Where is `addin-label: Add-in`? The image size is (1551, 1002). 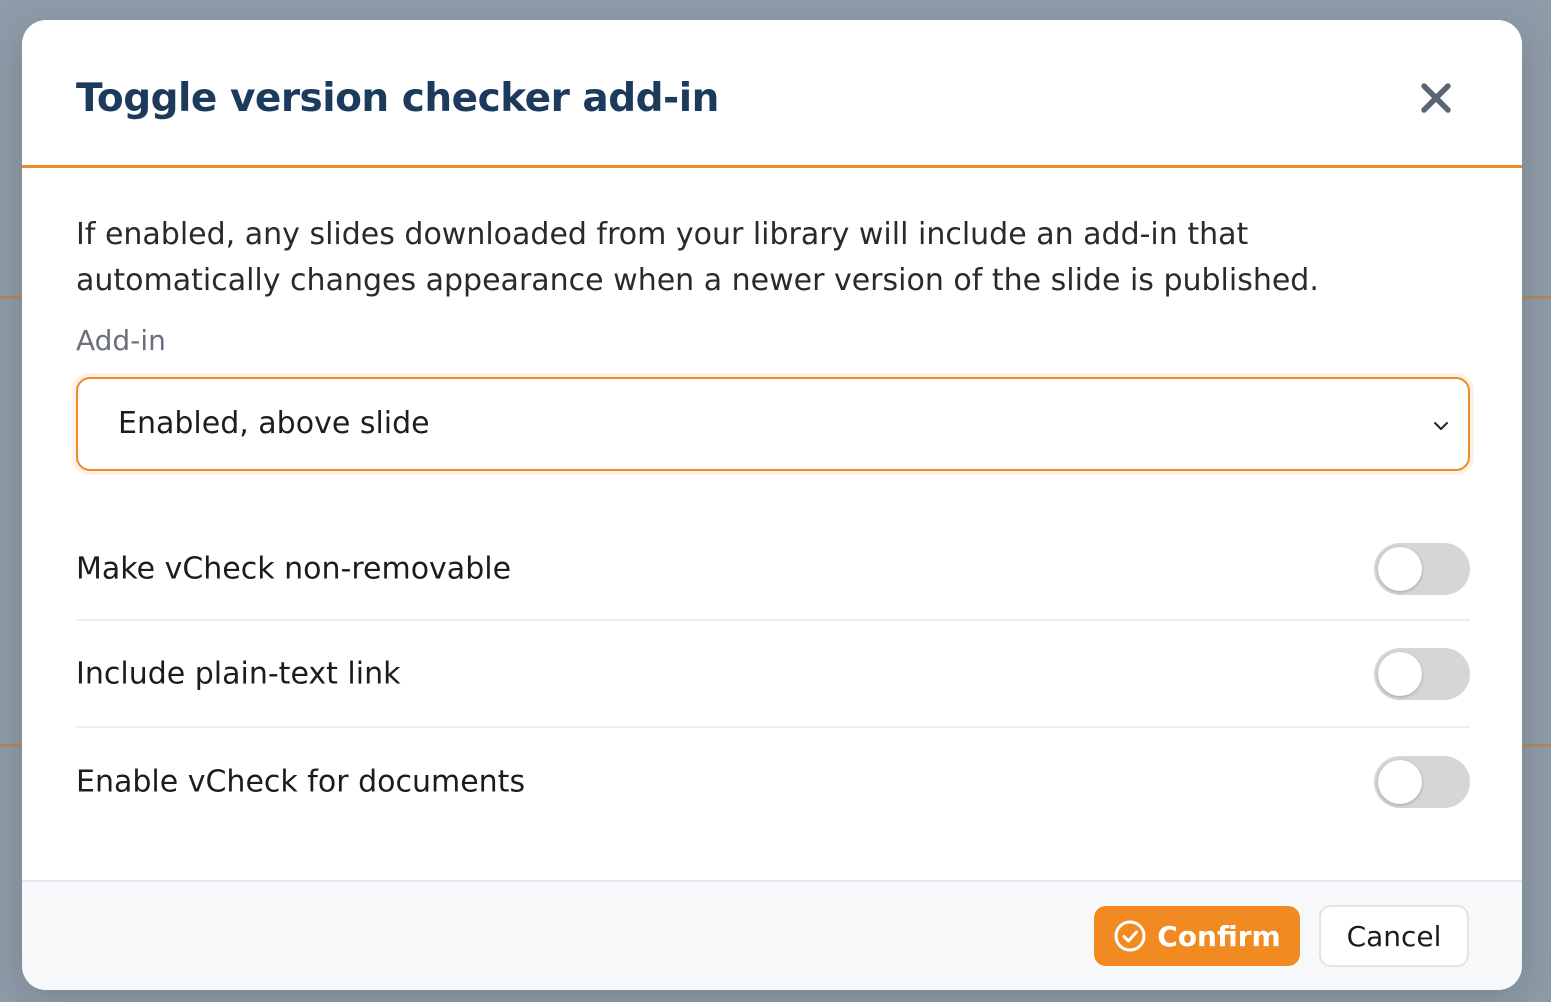 addin-label: Add-in is located at coordinates (121, 340).